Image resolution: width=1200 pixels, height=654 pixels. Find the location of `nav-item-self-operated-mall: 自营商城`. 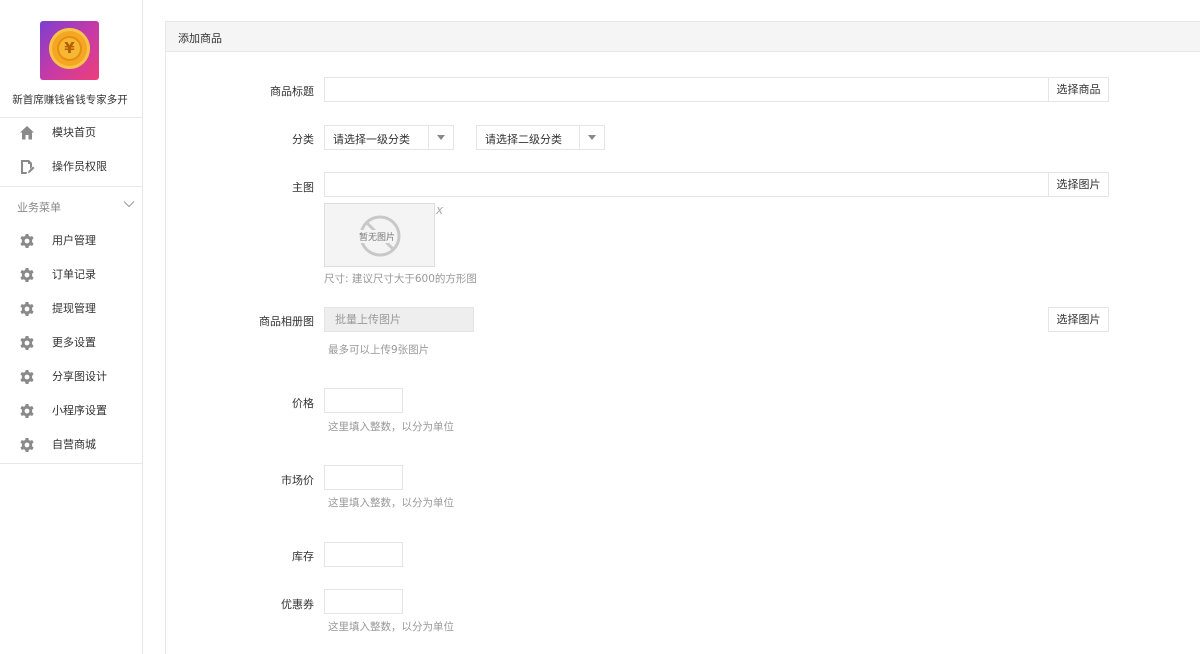

nav-item-self-operated-mall: 自营商城 is located at coordinates (71, 445).